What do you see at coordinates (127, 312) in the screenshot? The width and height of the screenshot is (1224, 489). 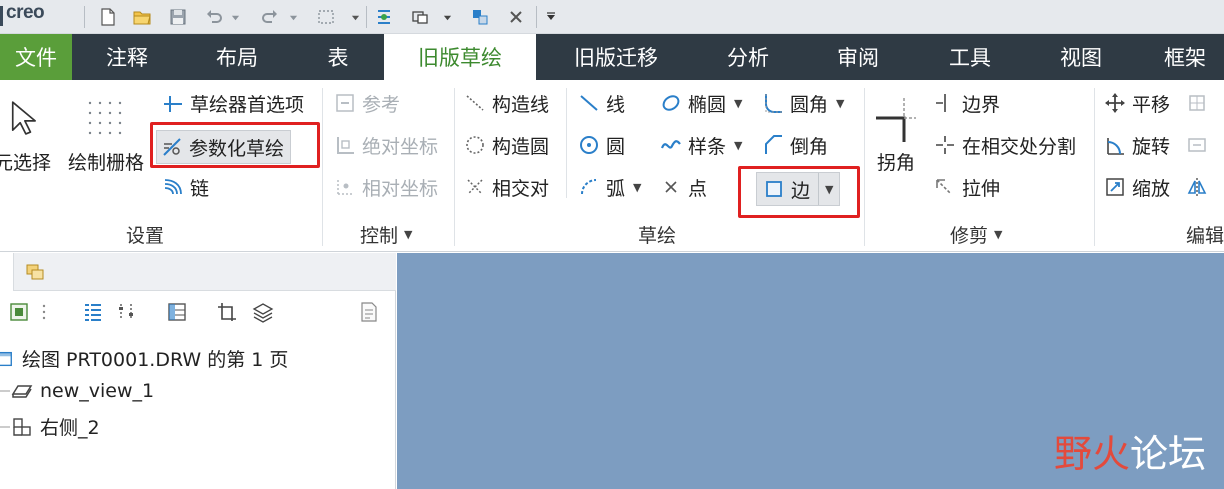 I see `collapse-list-icon` at bounding box center [127, 312].